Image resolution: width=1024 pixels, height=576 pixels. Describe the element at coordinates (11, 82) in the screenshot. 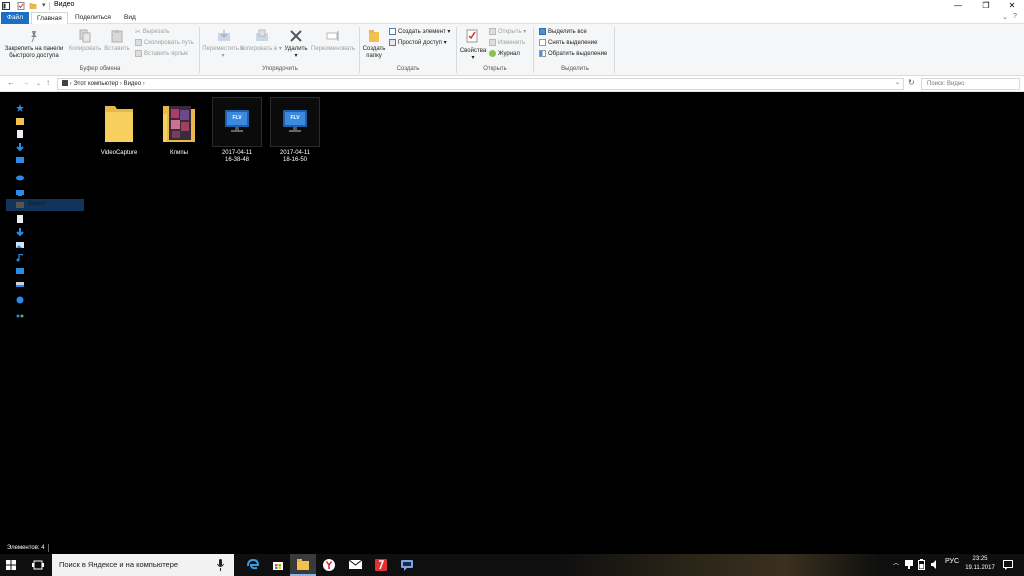

I see `back-arrow-icon: ←` at that location.